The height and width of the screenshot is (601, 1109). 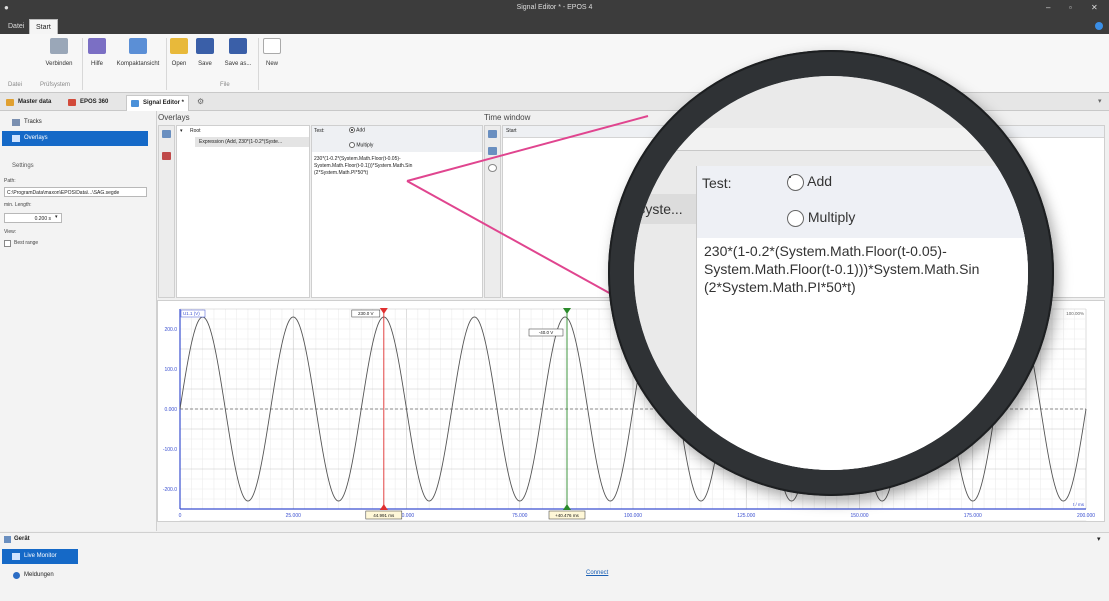 I want to click on pointer-line-bottom, so click(x=523, y=245).